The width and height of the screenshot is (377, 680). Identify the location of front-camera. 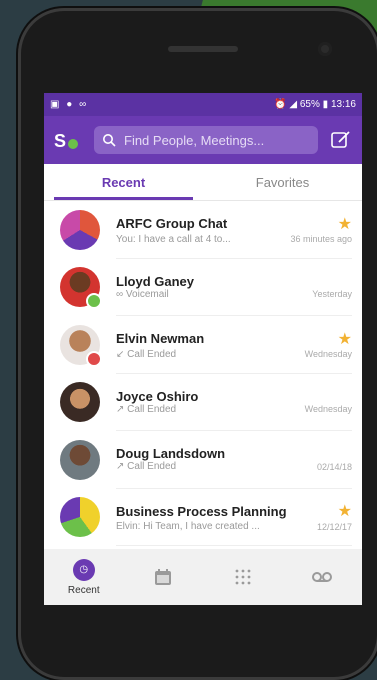
(325, 49).